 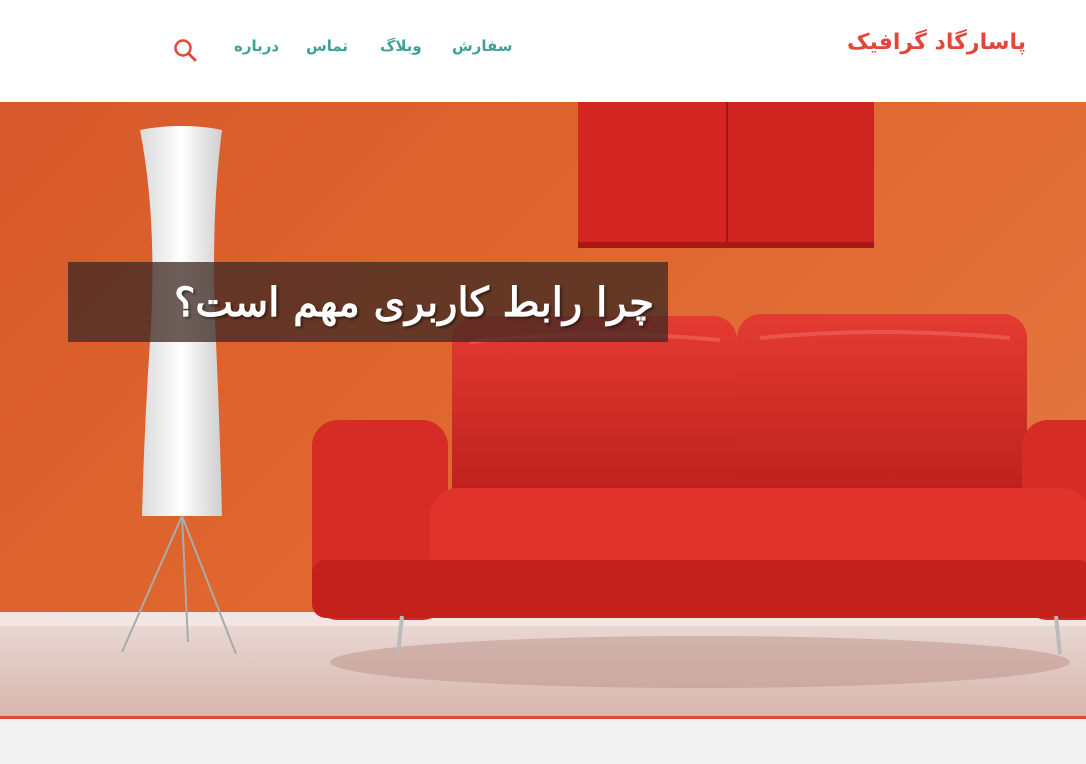 I want to click on nav-item-order: سفارش, so click(x=482, y=46).